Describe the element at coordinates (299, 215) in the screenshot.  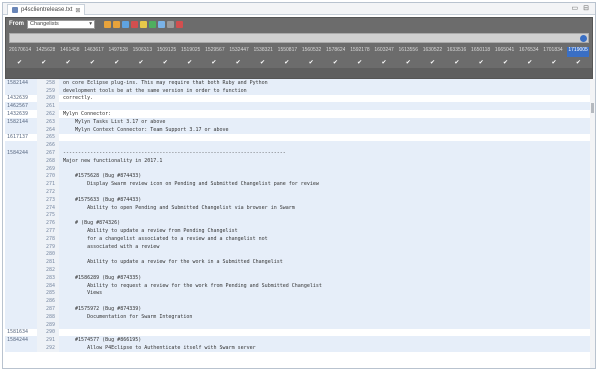
I see `editor-line: 275` at that location.